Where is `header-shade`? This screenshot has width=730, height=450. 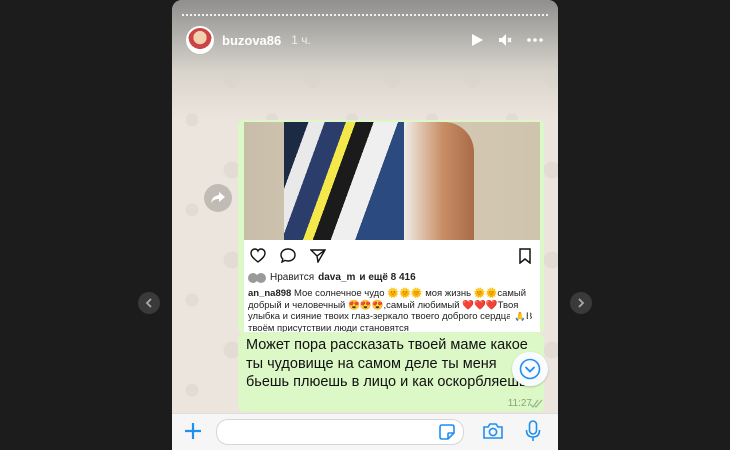 header-shade is located at coordinates (365, 60).